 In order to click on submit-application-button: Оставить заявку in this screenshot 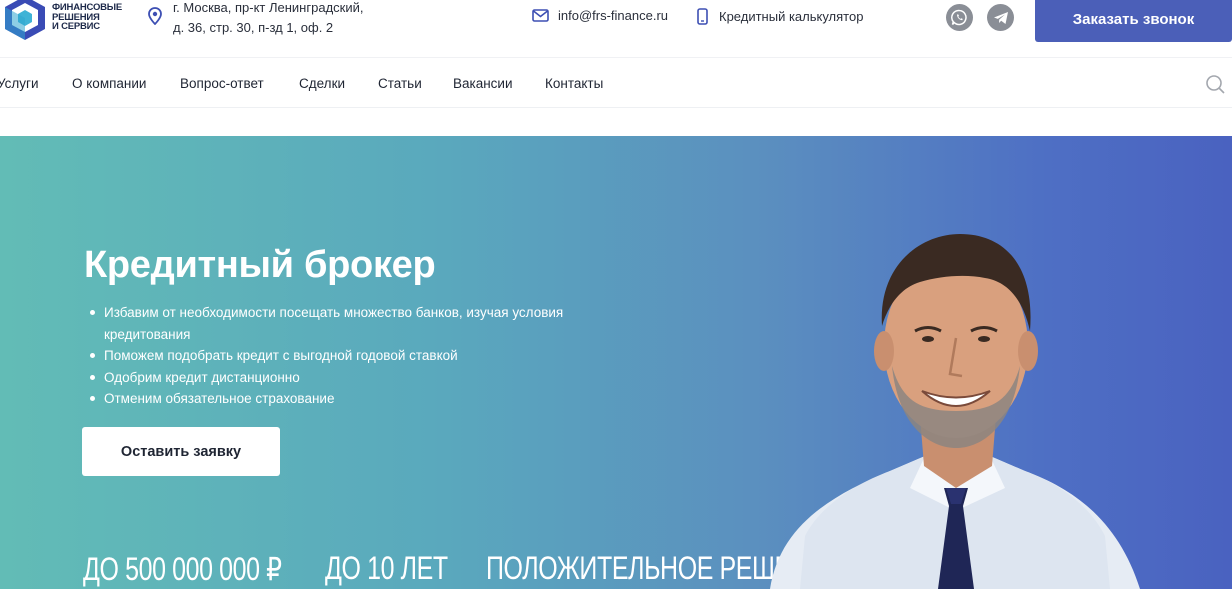, I will do `click(181, 451)`.